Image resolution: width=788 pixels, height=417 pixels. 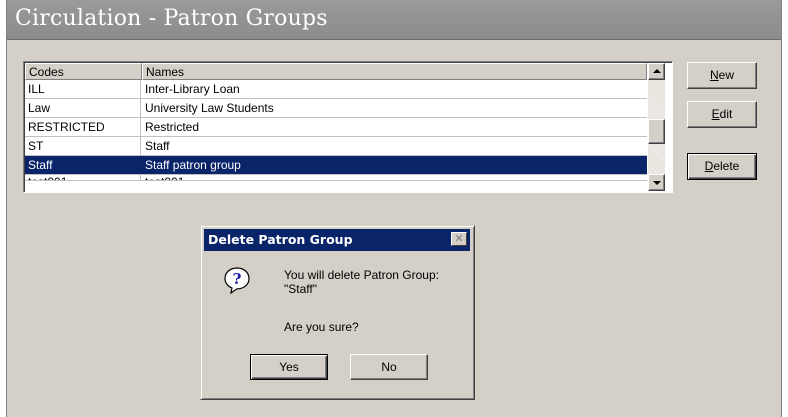 I want to click on row-name: Staff patron group, so click(x=193, y=165).